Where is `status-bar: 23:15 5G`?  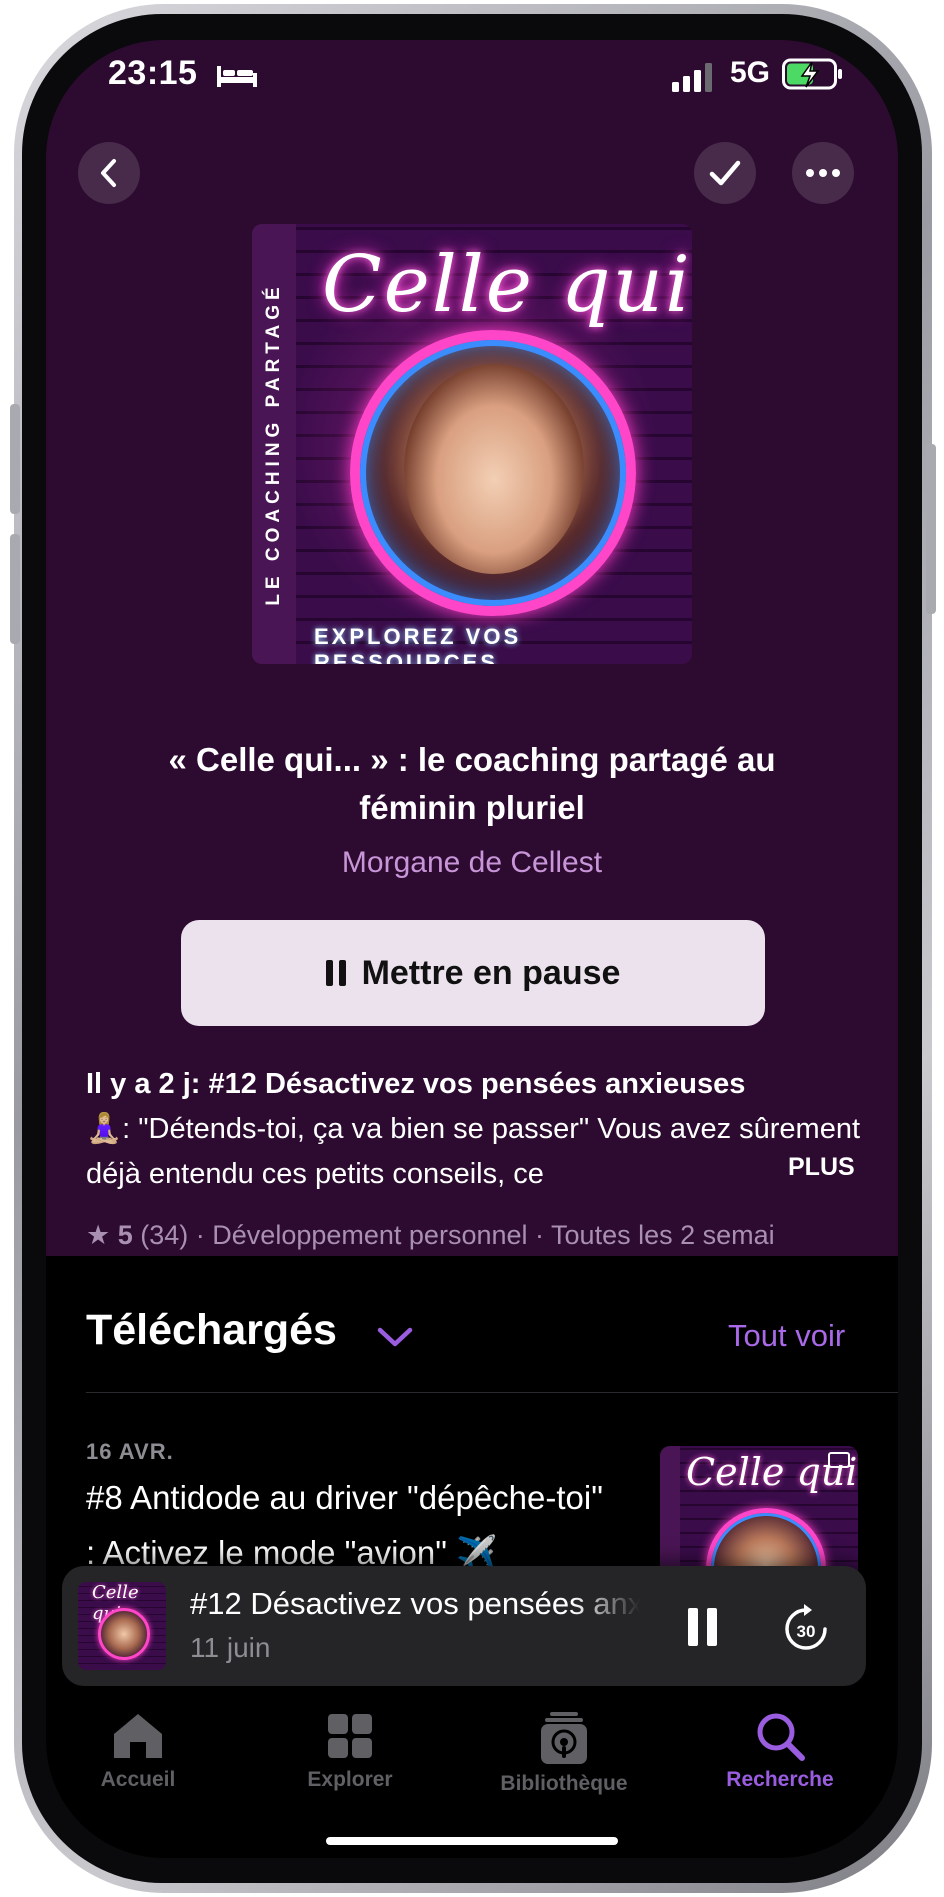 status-bar: 23:15 5G is located at coordinates (472, 85).